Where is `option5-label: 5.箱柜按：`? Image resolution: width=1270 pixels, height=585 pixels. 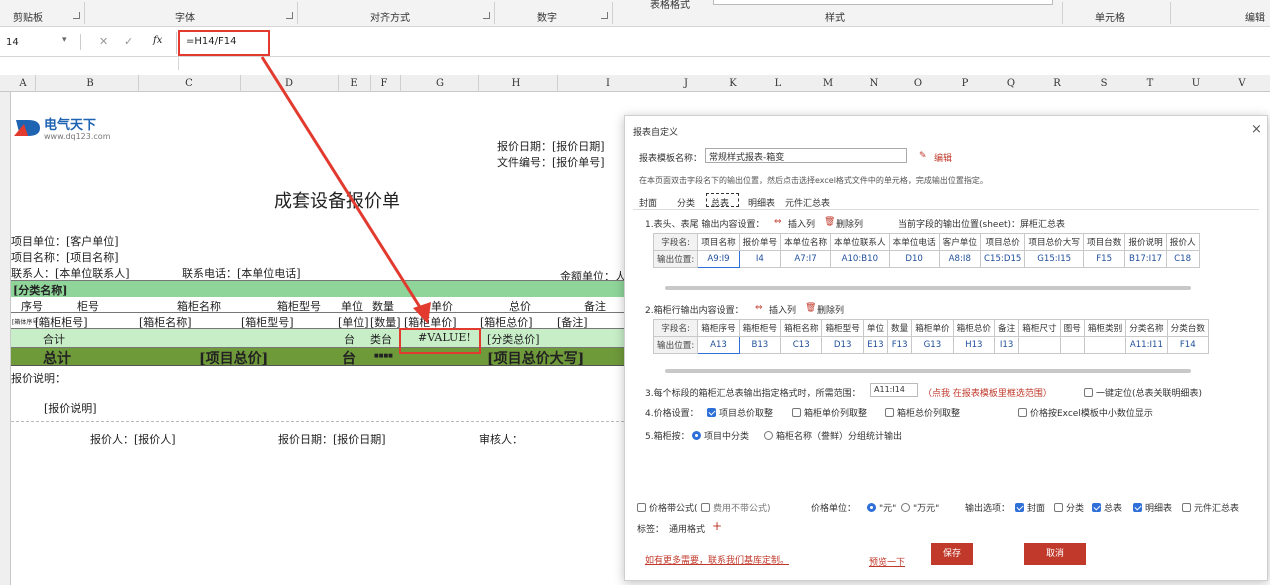 option5-label: 5.箱柜按： is located at coordinates (667, 437).